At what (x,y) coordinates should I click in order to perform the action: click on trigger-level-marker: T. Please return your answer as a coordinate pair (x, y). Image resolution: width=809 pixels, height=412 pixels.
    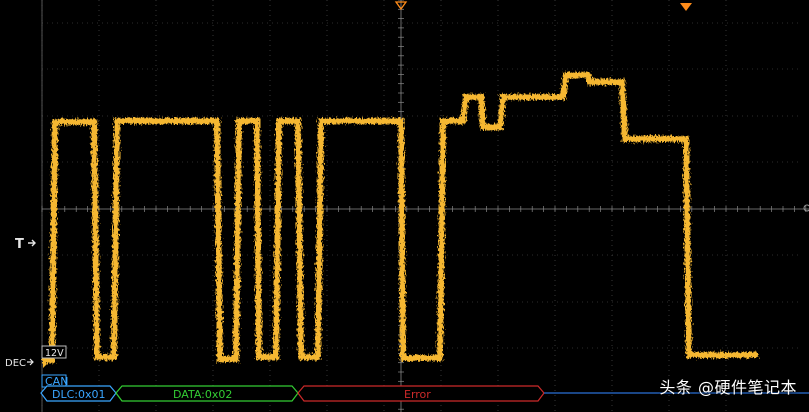
    Looking at the image, I should click on (25, 244).